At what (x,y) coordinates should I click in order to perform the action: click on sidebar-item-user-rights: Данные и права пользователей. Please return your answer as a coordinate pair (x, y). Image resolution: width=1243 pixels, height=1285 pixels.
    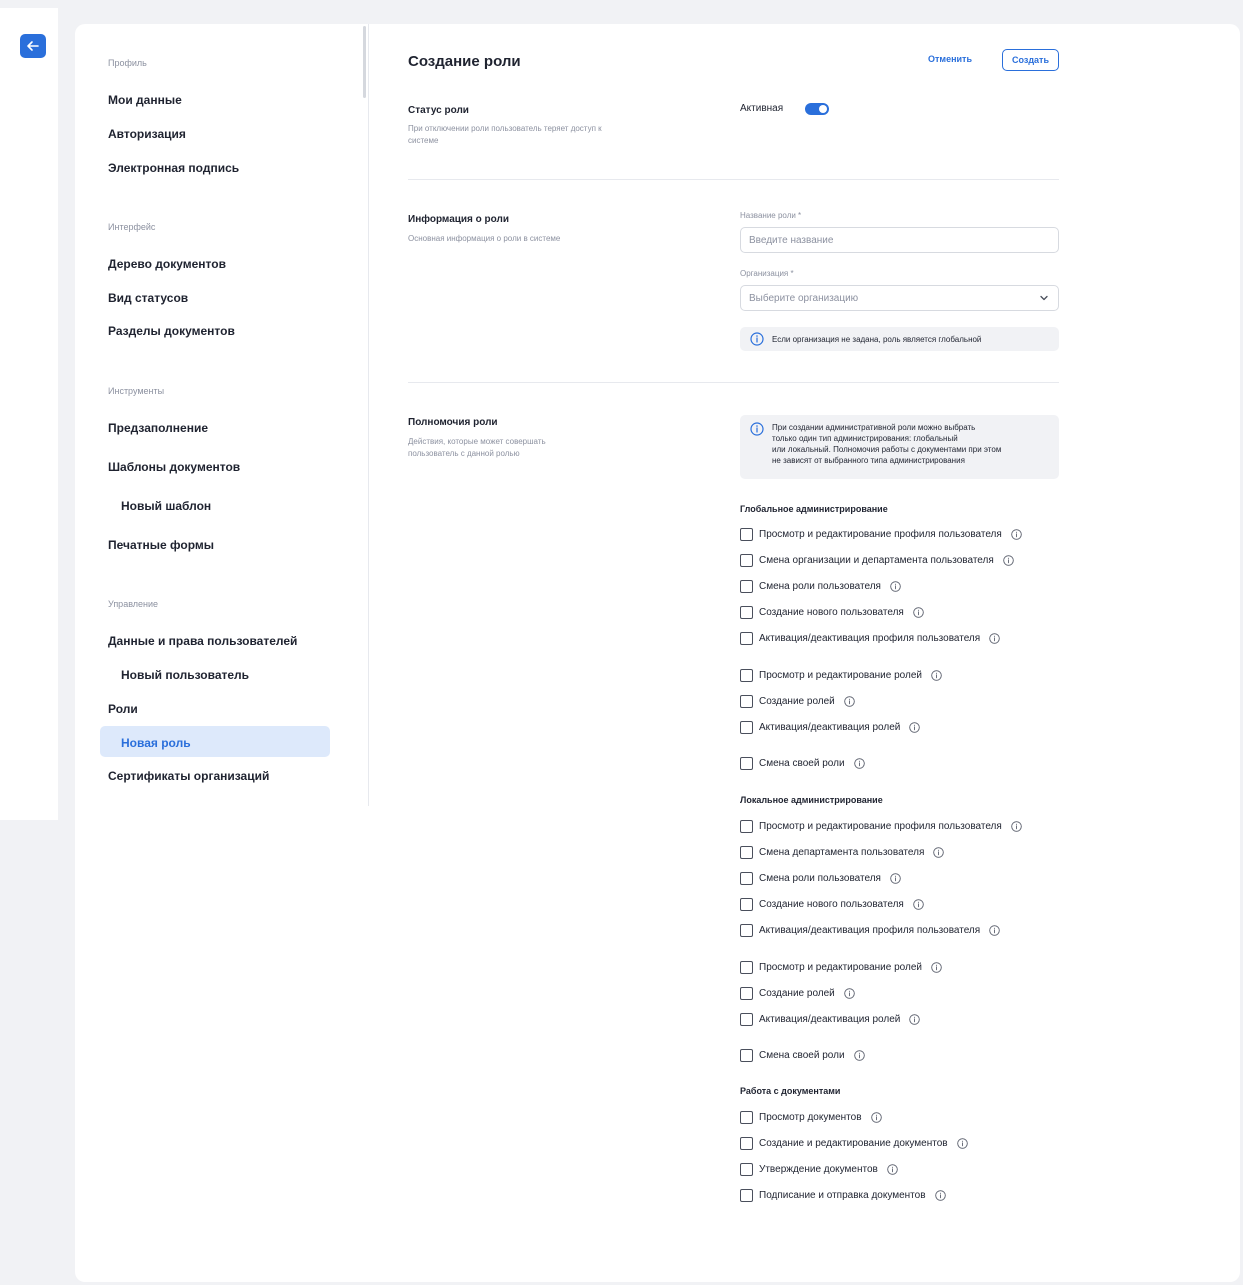
    Looking at the image, I should click on (202, 641).